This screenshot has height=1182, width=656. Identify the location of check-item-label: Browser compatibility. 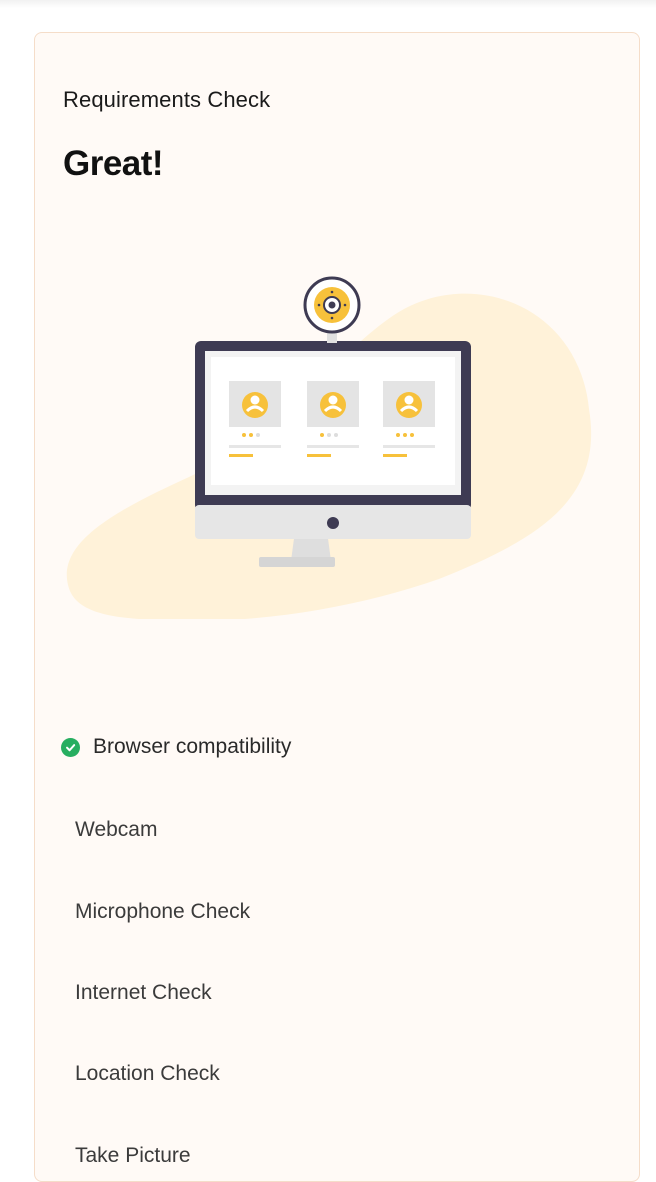
(192, 746).